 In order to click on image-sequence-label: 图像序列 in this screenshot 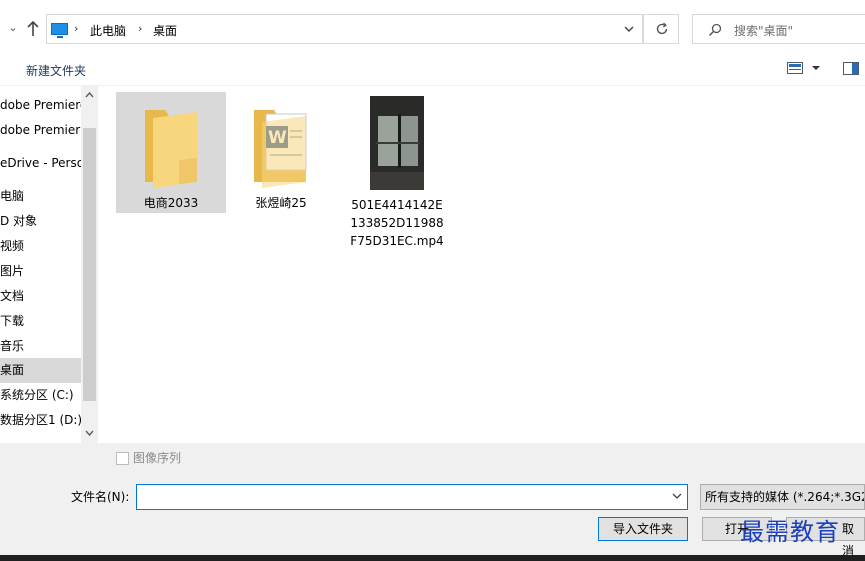, I will do `click(157, 458)`.